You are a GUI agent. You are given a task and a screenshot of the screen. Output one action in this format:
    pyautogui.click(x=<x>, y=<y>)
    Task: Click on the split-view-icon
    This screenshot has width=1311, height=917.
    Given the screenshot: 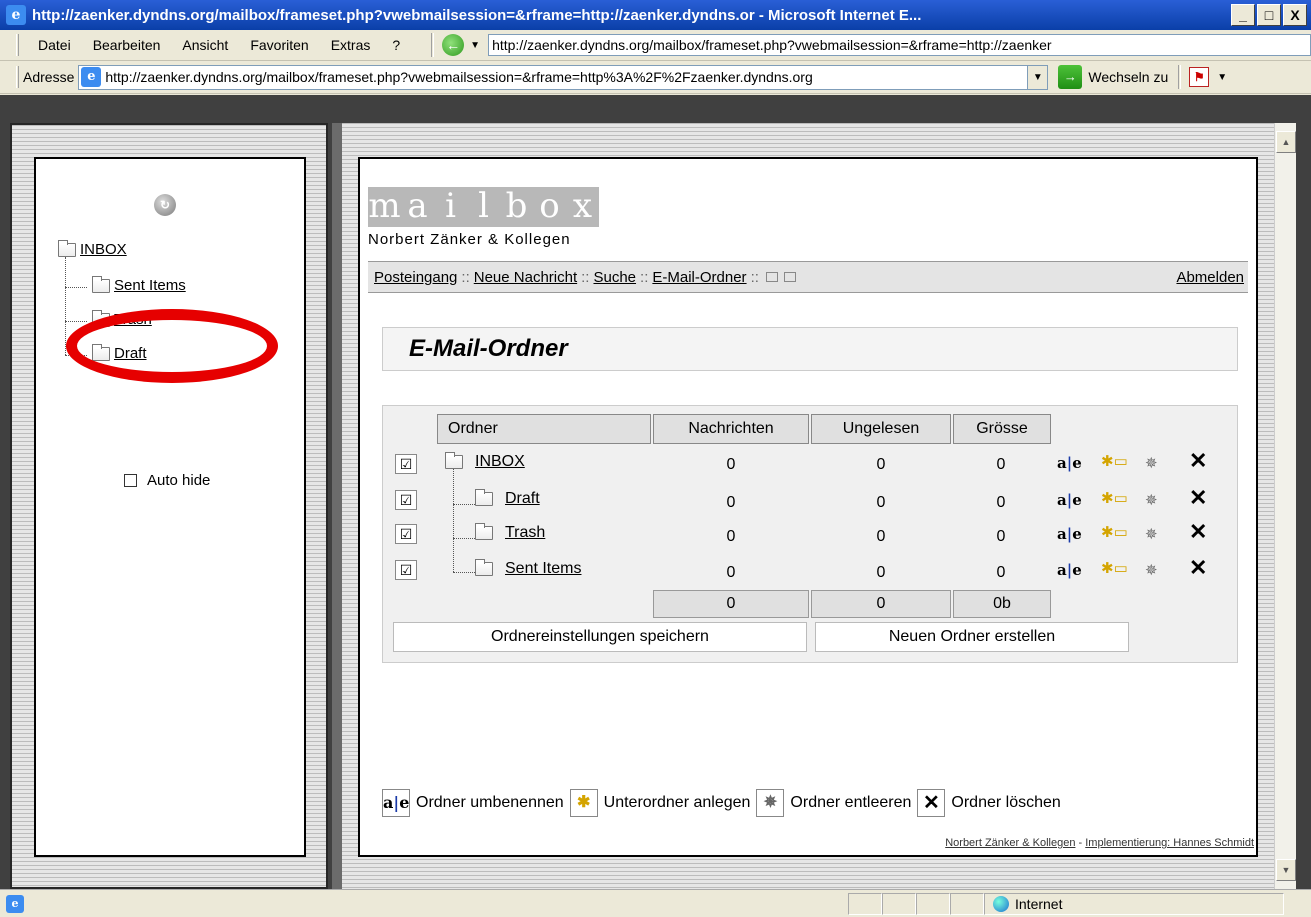 What is the action you would take?
    pyautogui.click(x=771, y=277)
    